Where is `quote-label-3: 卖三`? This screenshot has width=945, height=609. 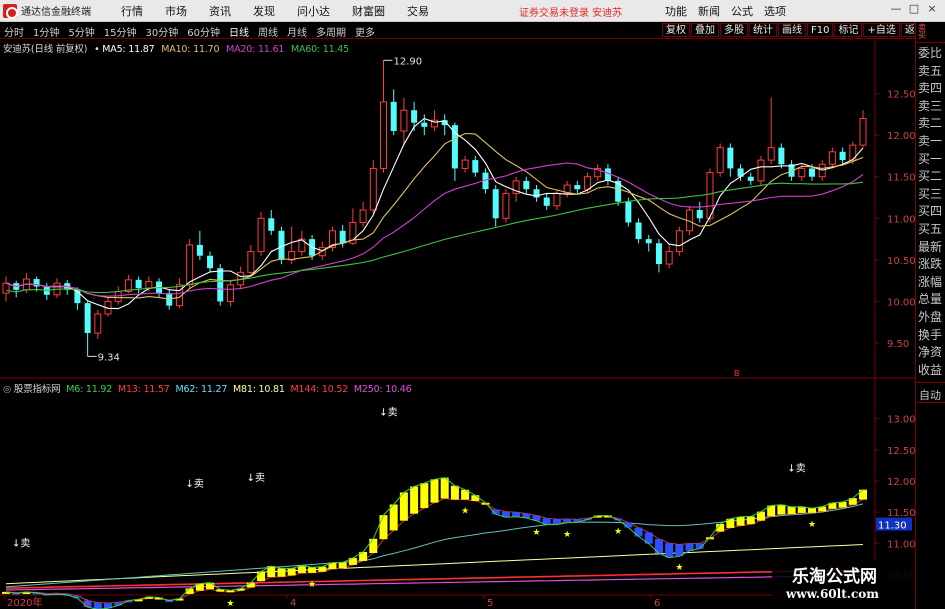
quote-label-3: 卖三 is located at coordinates (930, 105).